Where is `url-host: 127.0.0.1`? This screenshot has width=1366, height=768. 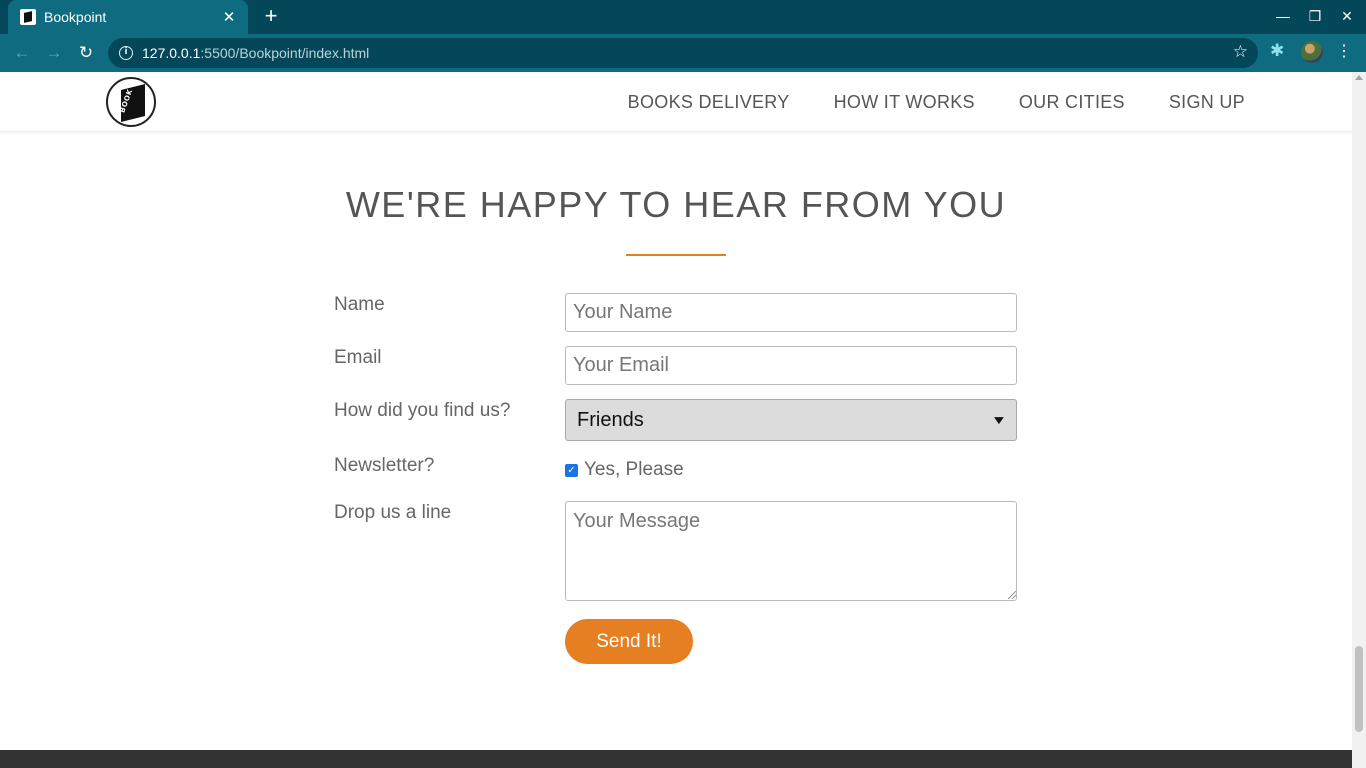
url-host: 127.0.0.1 is located at coordinates (171, 53).